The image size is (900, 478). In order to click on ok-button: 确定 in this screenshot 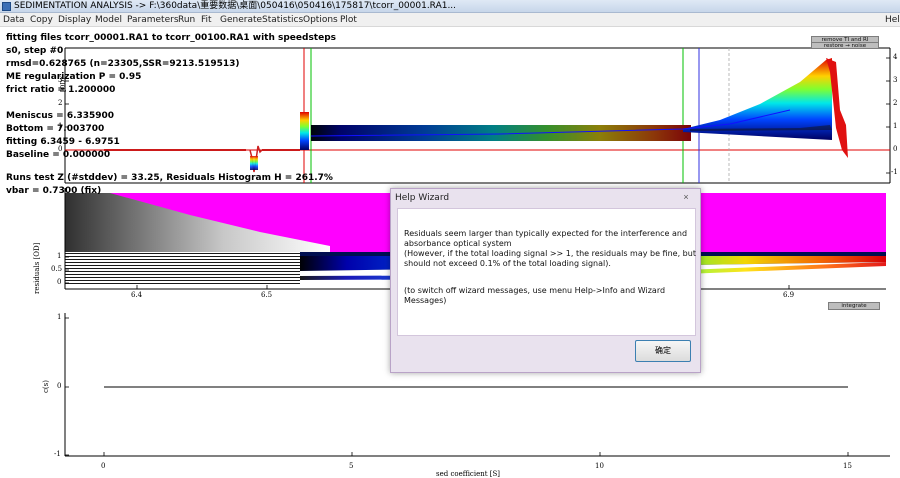, I will do `click(663, 351)`.